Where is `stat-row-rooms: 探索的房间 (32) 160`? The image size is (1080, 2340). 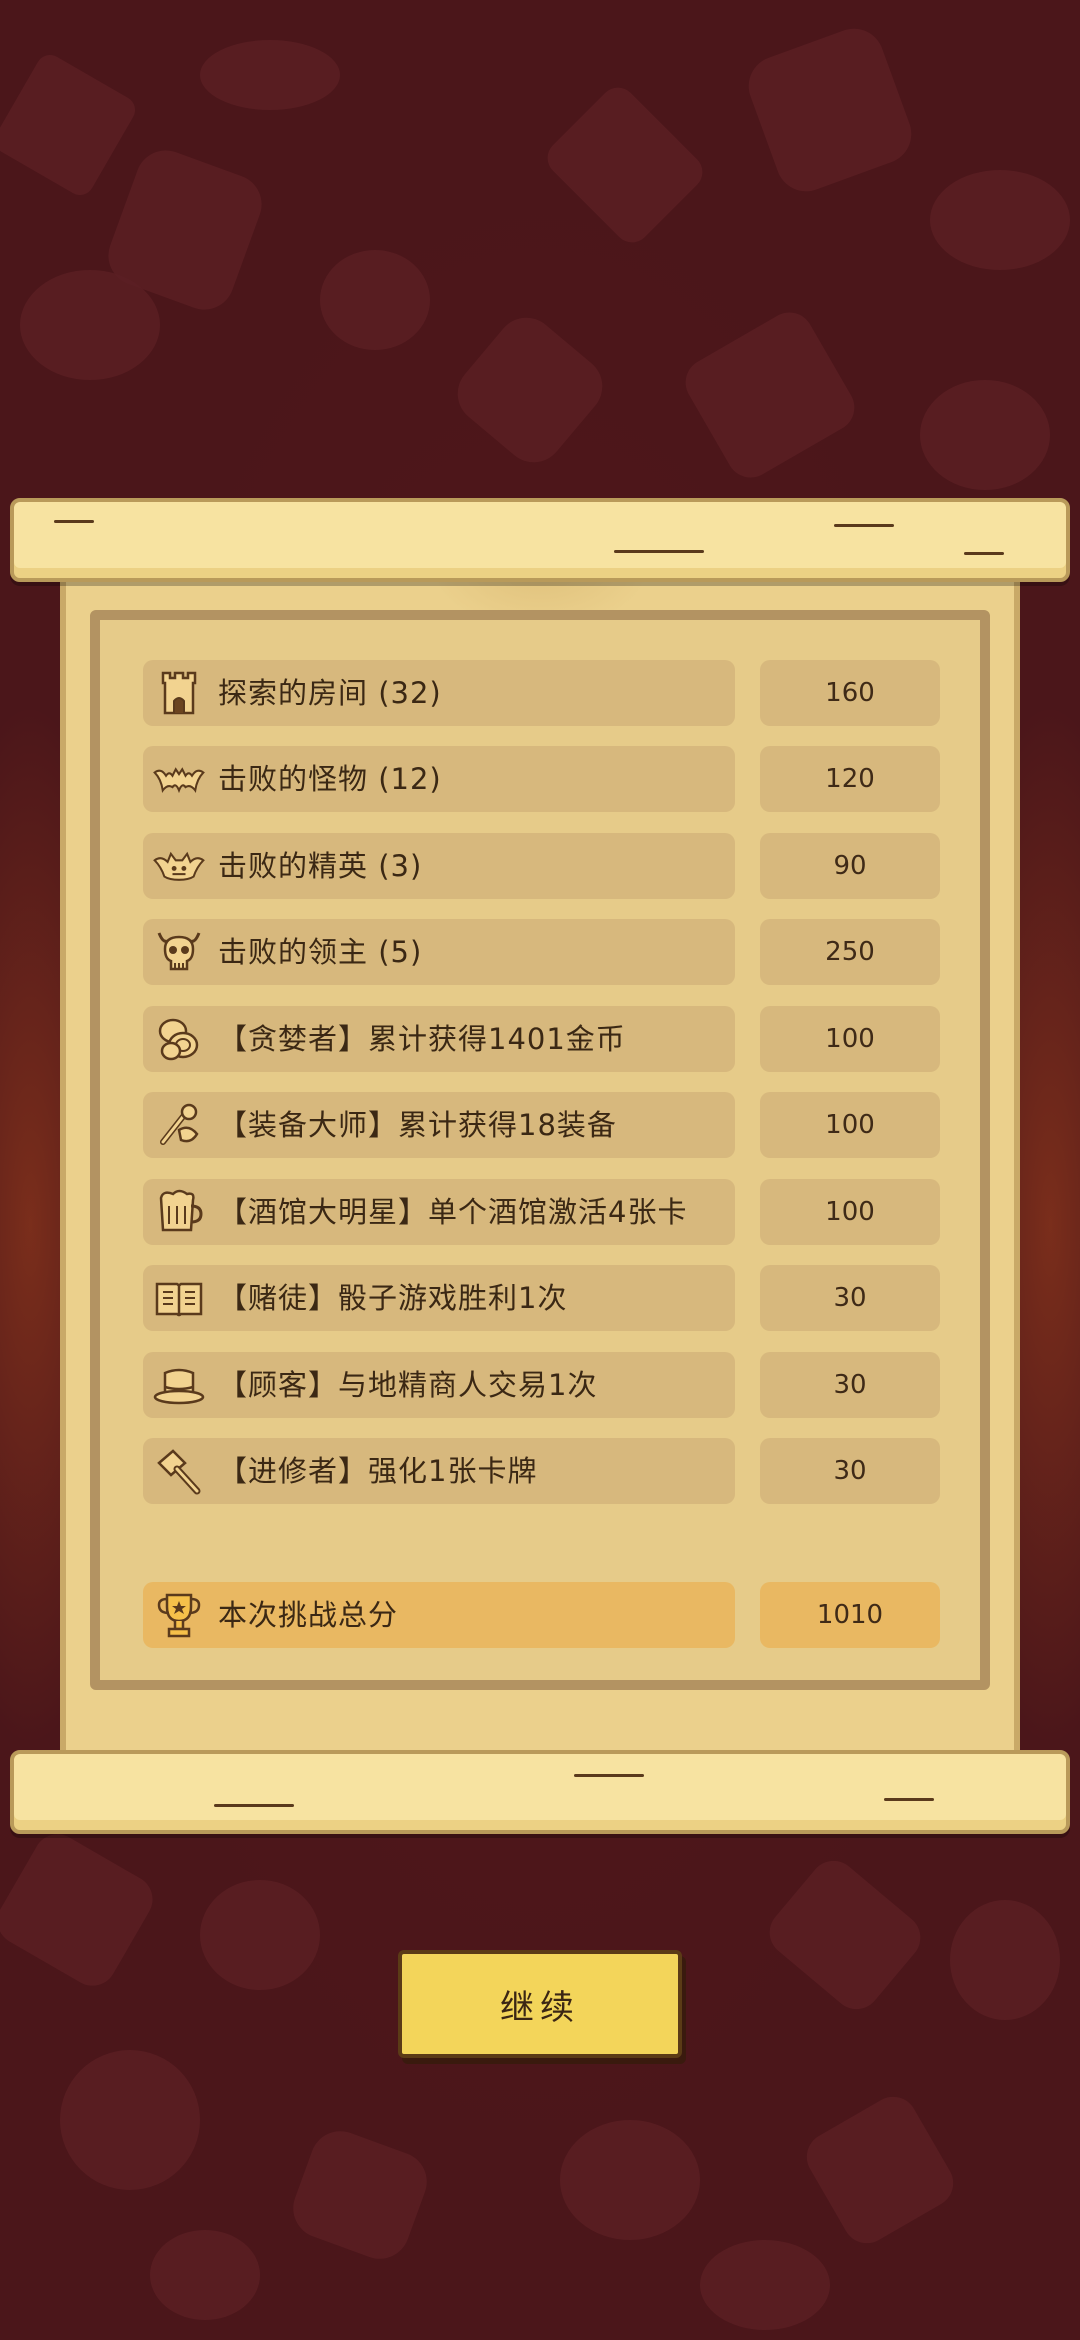
stat-row-rooms: 探索的房间 (32) 160 is located at coordinates (541, 693).